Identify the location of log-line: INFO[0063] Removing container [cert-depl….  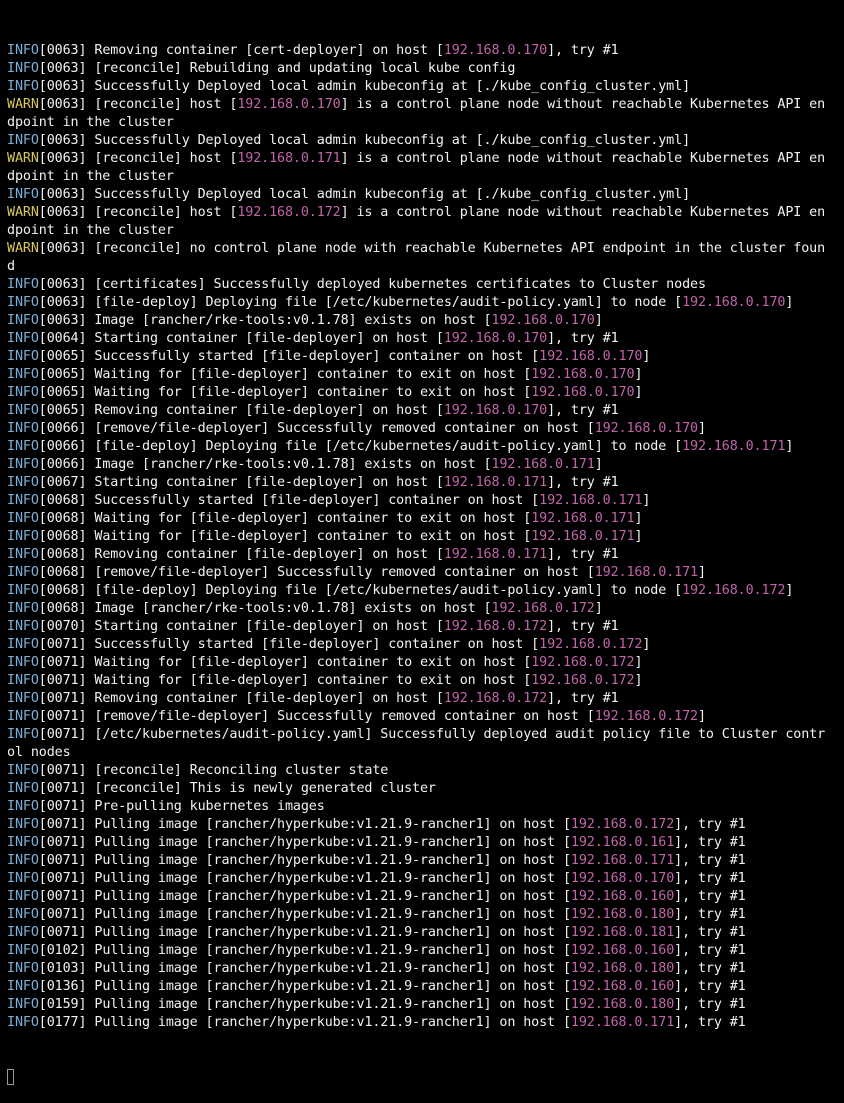
(425, 51).